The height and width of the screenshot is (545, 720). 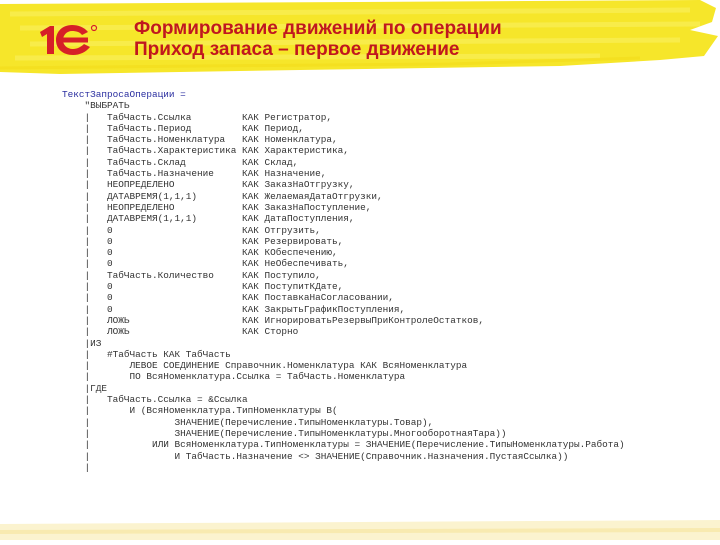 What do you see at coordinates (183, 128) in the screenshot?
I see `code-line: | ТабЧасть.Период КАК Период,` at bounding box center [183, 128].